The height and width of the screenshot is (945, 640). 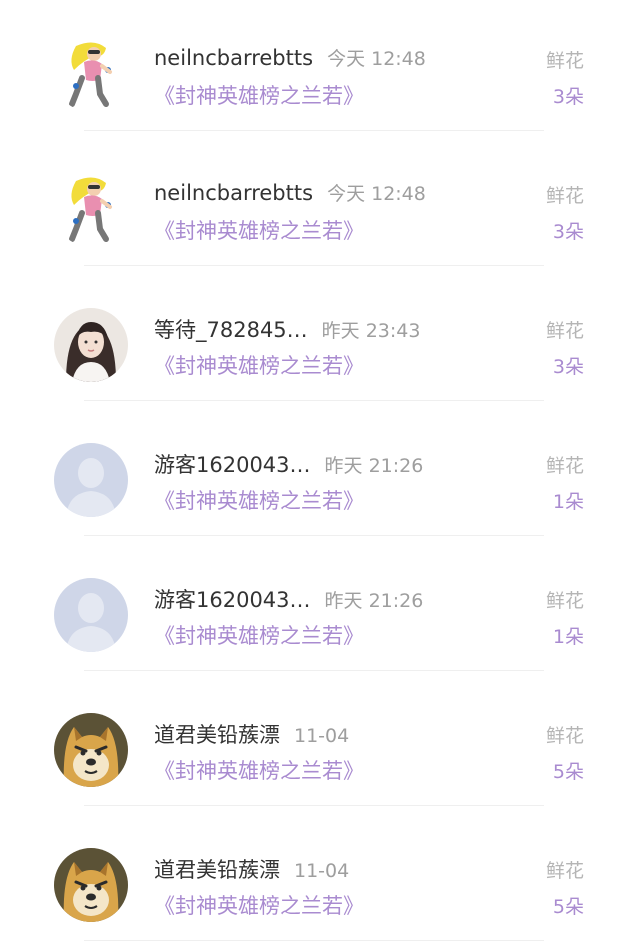 I want to click on photo-girl-avatar, so click(x=91, y=345).